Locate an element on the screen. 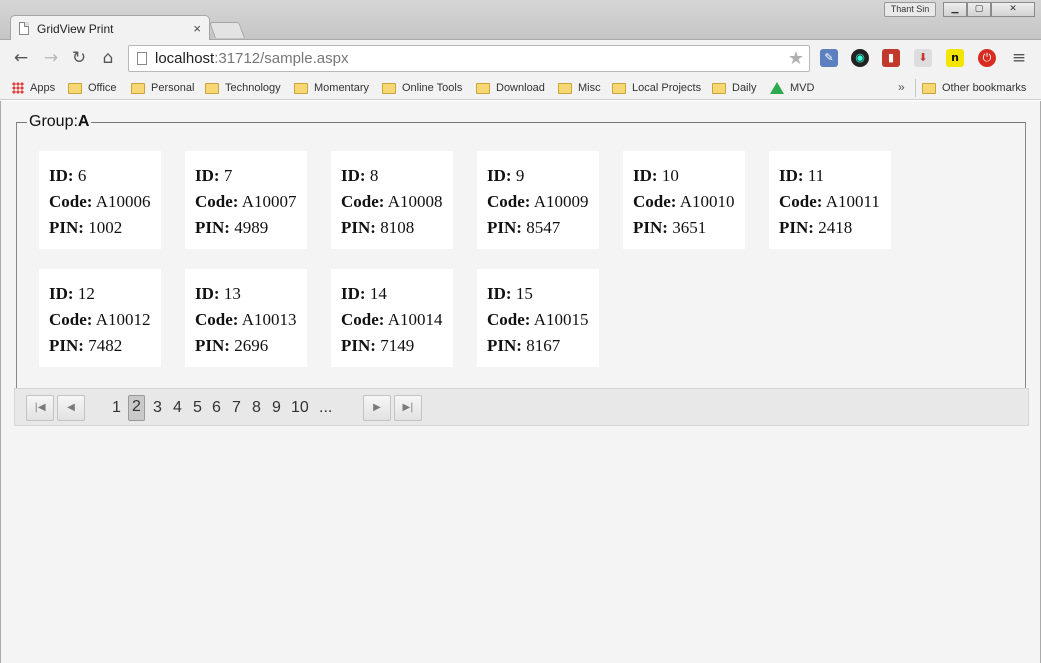 The height and width of the screenshot is (663, 1041). page-link-8: 8 is located at coordinates (256, 408).